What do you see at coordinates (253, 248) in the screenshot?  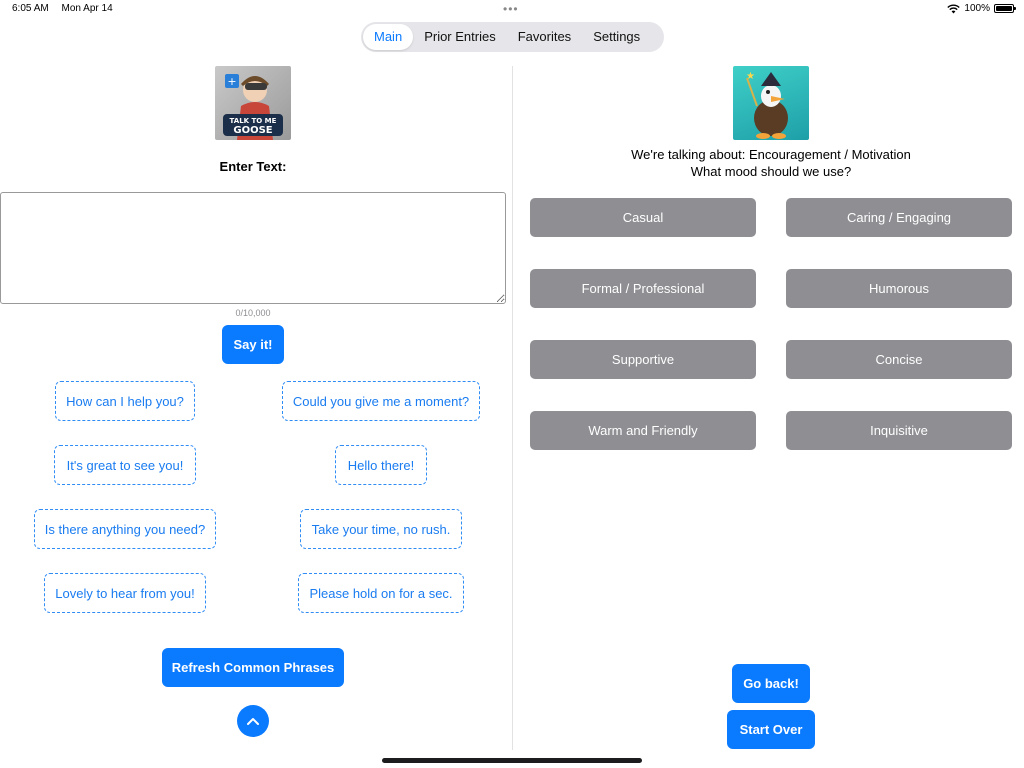 I see `text-entry-field` at bounding box center [253, 248].